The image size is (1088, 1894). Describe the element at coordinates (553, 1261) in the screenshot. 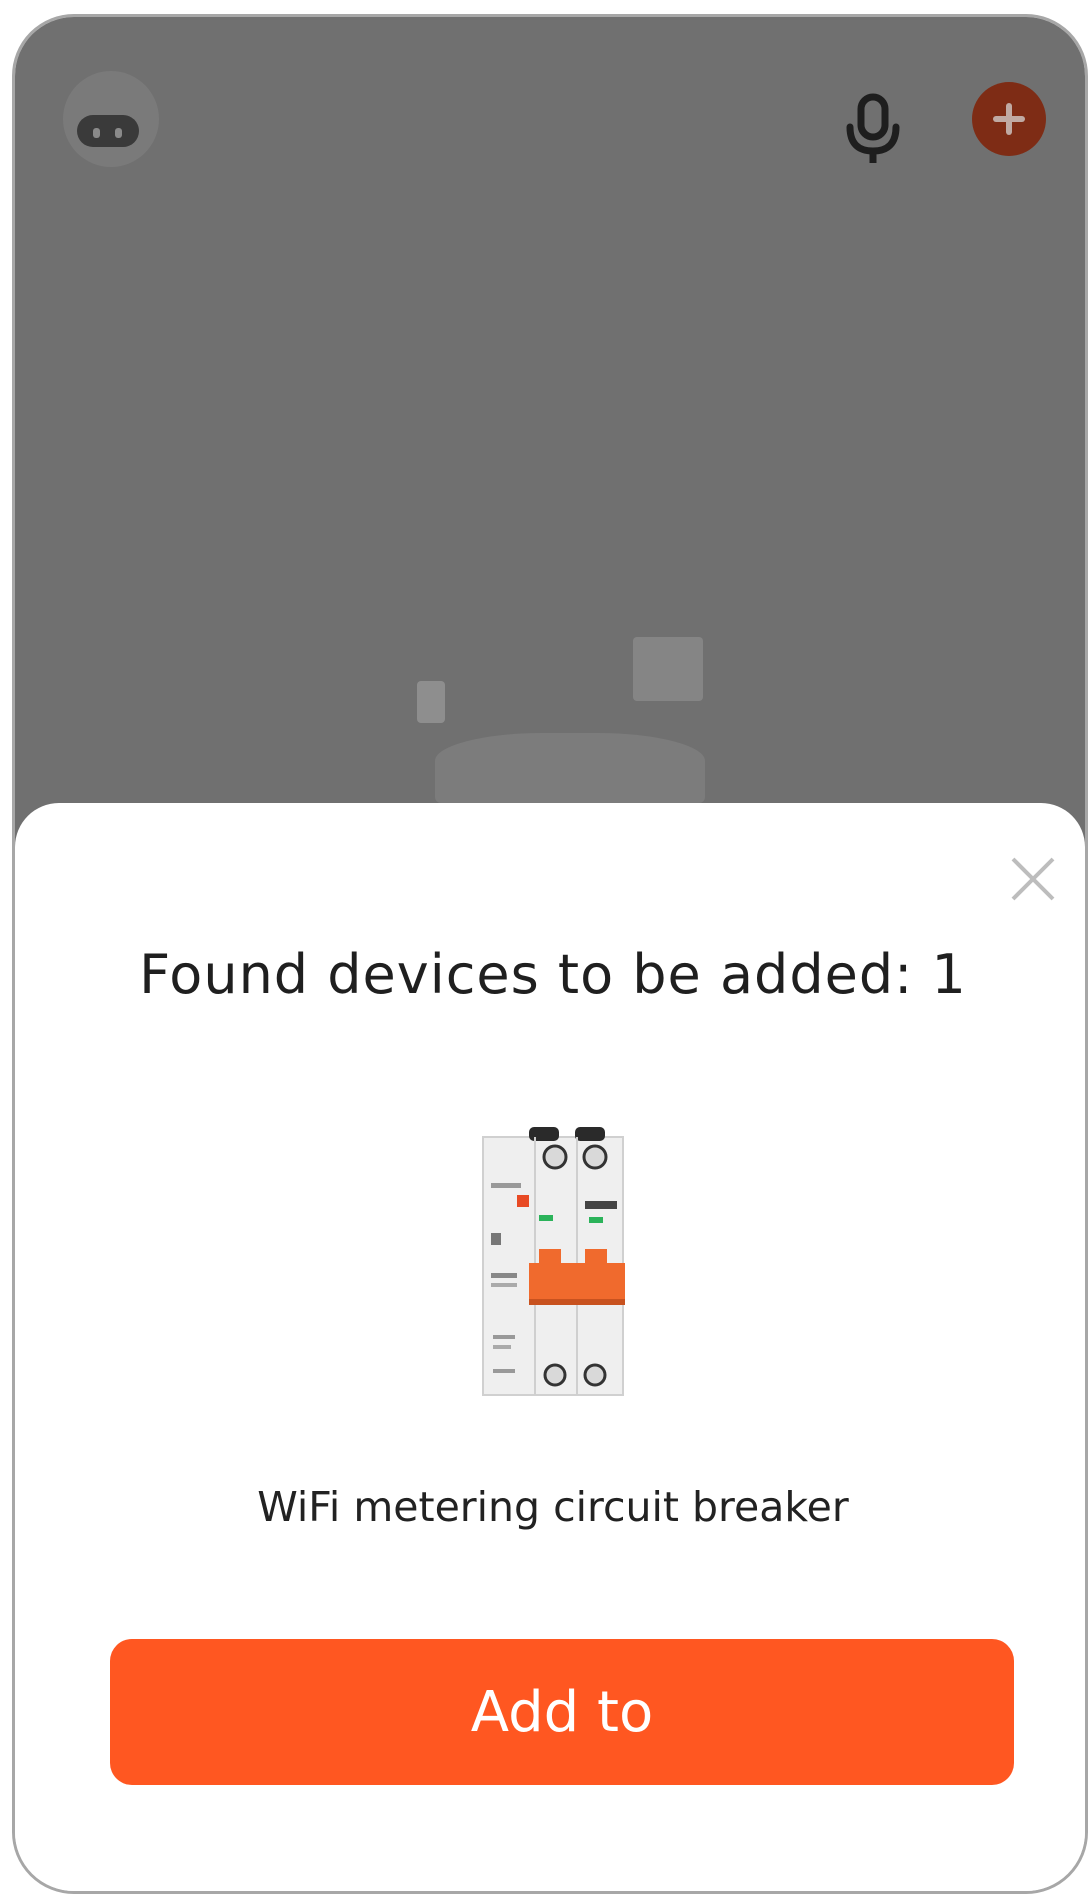

I see `circuit-breaker-image` at that location.